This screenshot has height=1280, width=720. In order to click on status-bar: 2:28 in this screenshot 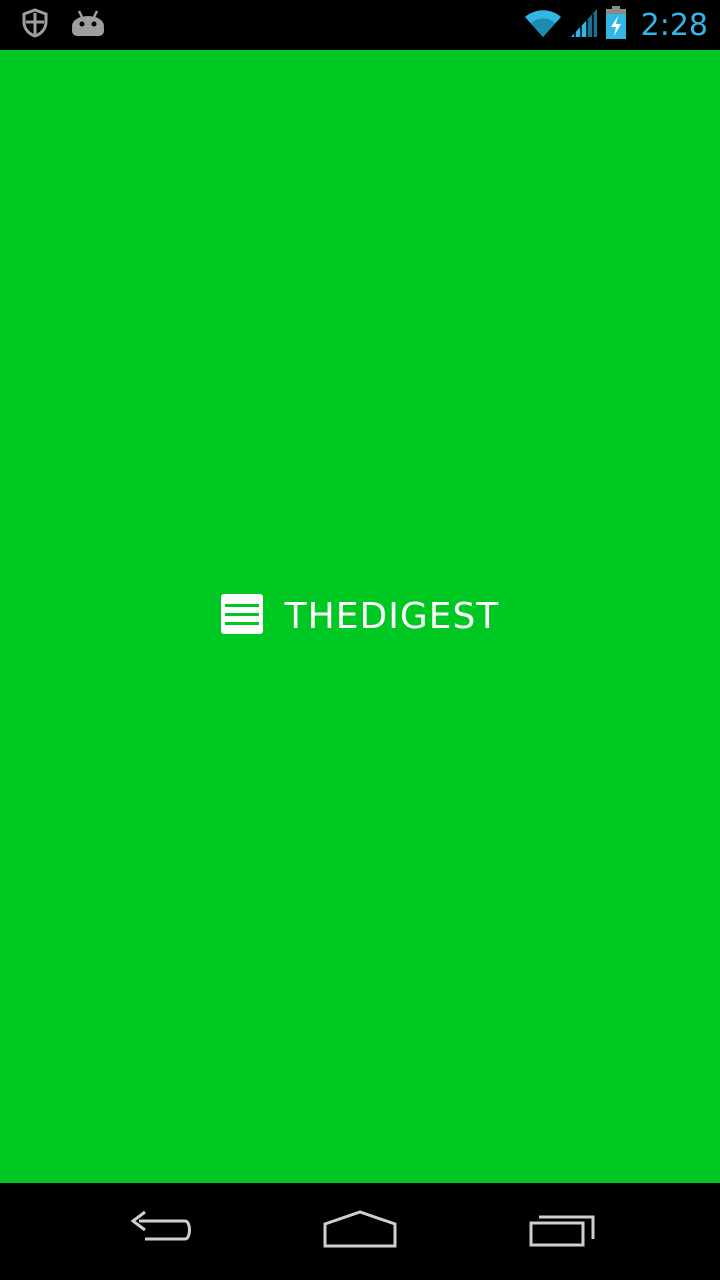, I will do `click(360, 25)`.